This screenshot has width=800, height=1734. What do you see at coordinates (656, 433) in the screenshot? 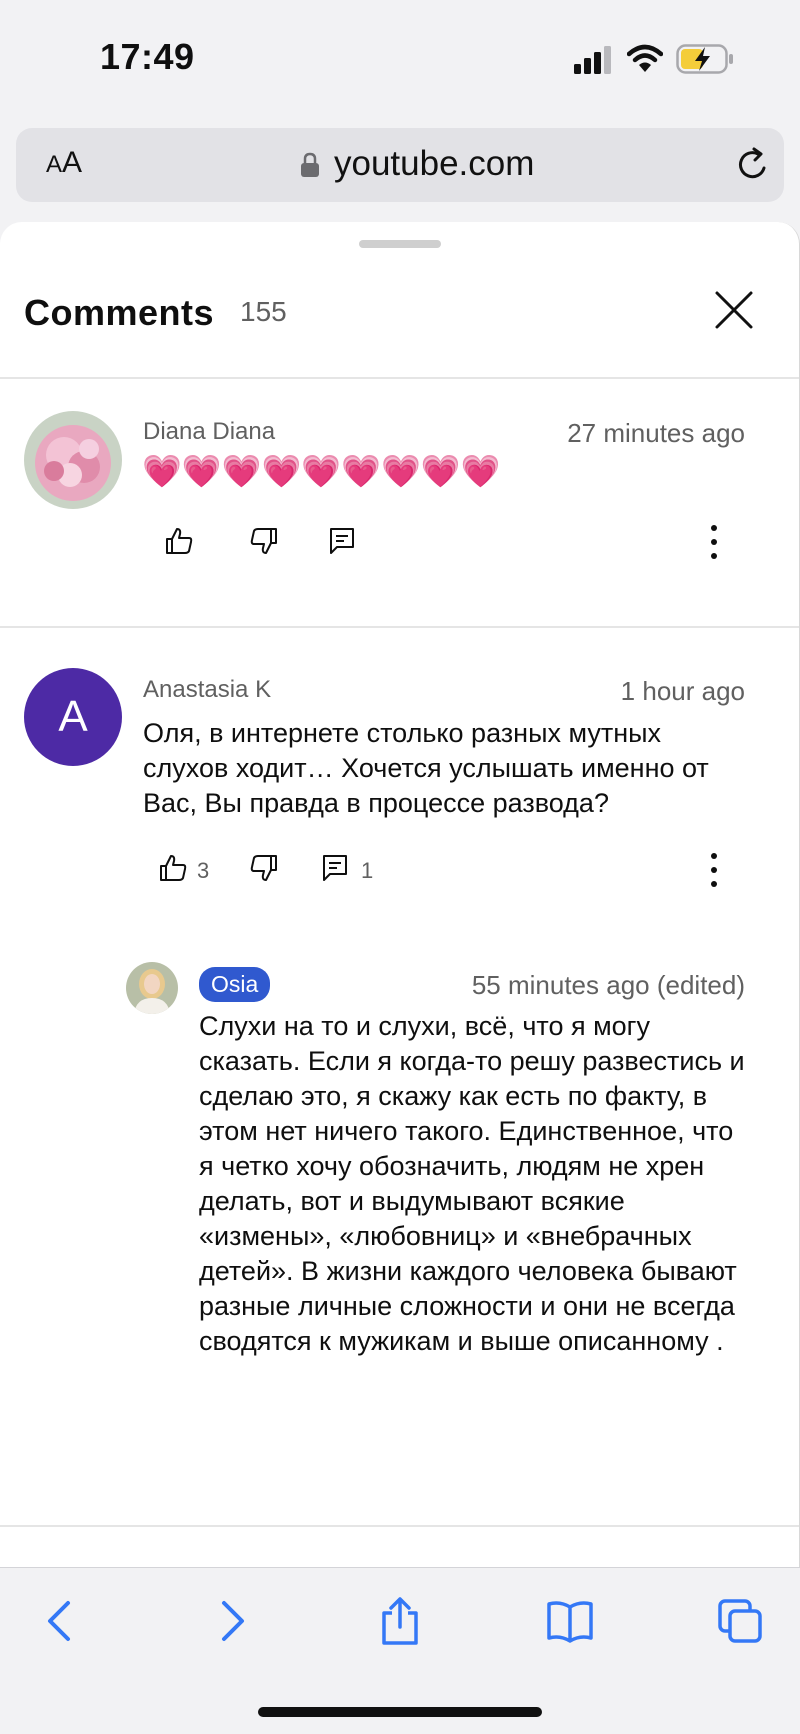
I see `comment-time: 27 minutes ago` at bounding box center [656, 433].